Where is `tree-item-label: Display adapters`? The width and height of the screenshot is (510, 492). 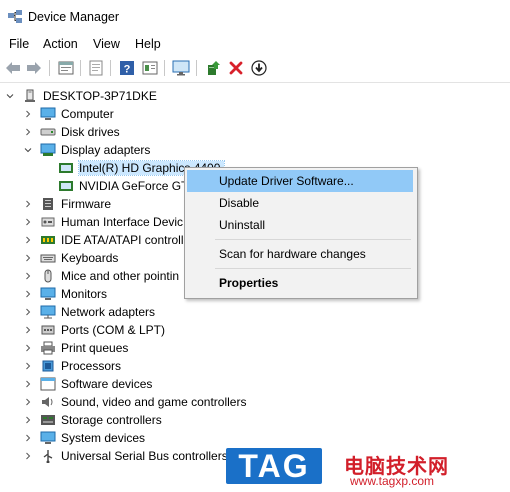 tree-item-label: Display adapters is located at coordinates (106, 150).